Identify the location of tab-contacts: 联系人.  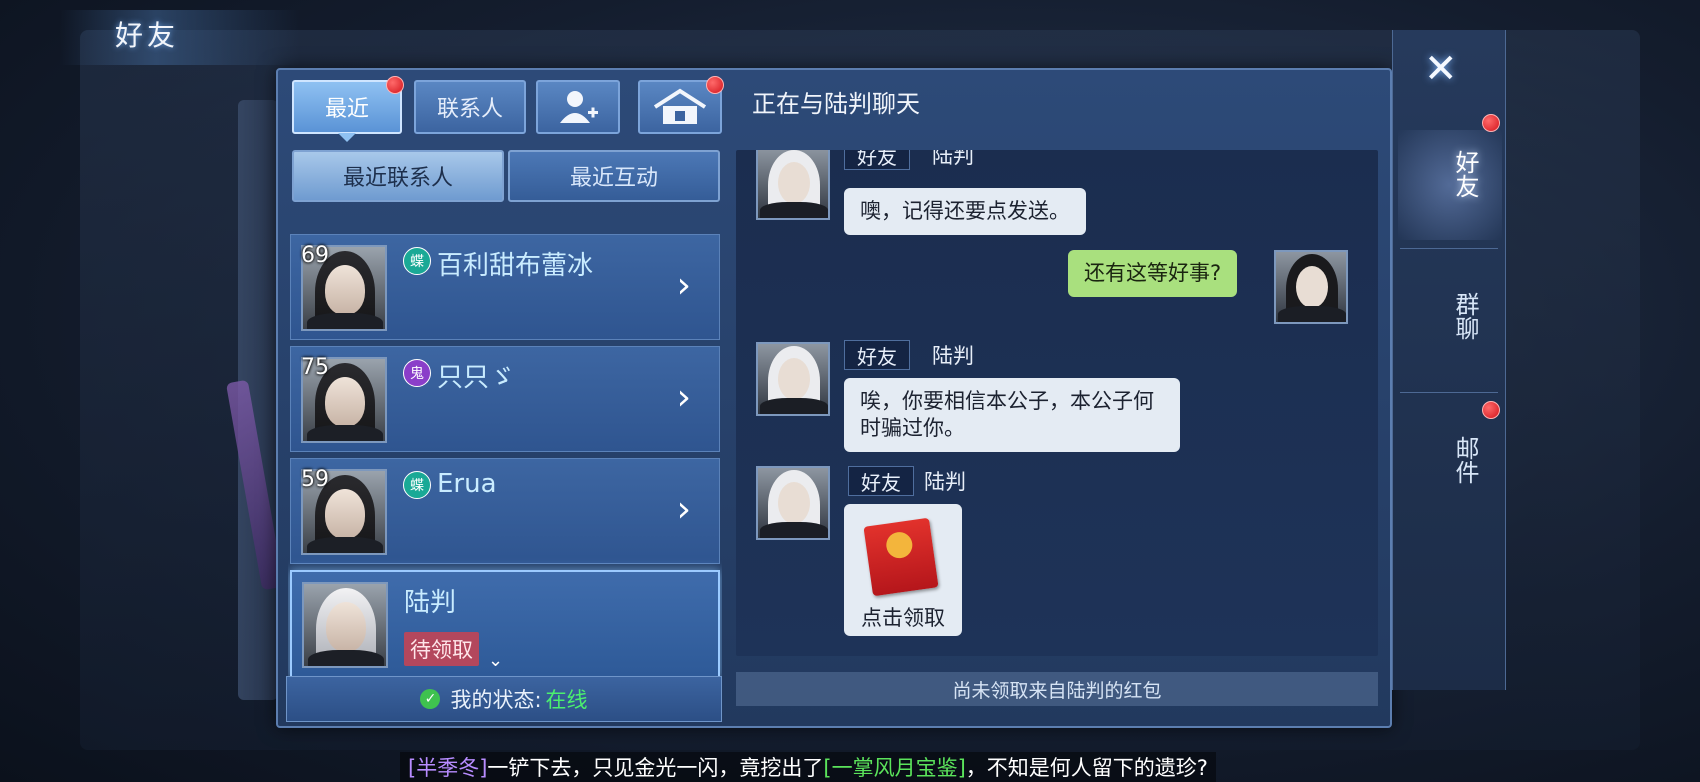
(470, 107).